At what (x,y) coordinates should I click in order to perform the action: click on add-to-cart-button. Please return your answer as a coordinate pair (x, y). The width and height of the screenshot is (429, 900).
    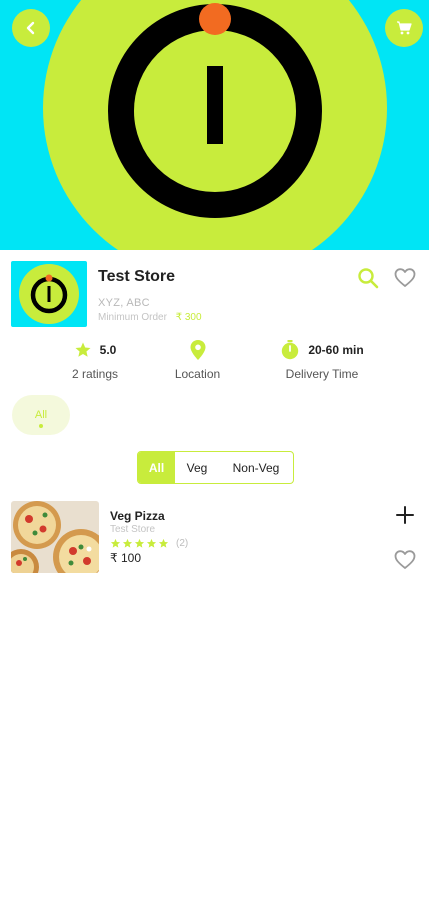
    Looking at the image, I should click on (405, 515).